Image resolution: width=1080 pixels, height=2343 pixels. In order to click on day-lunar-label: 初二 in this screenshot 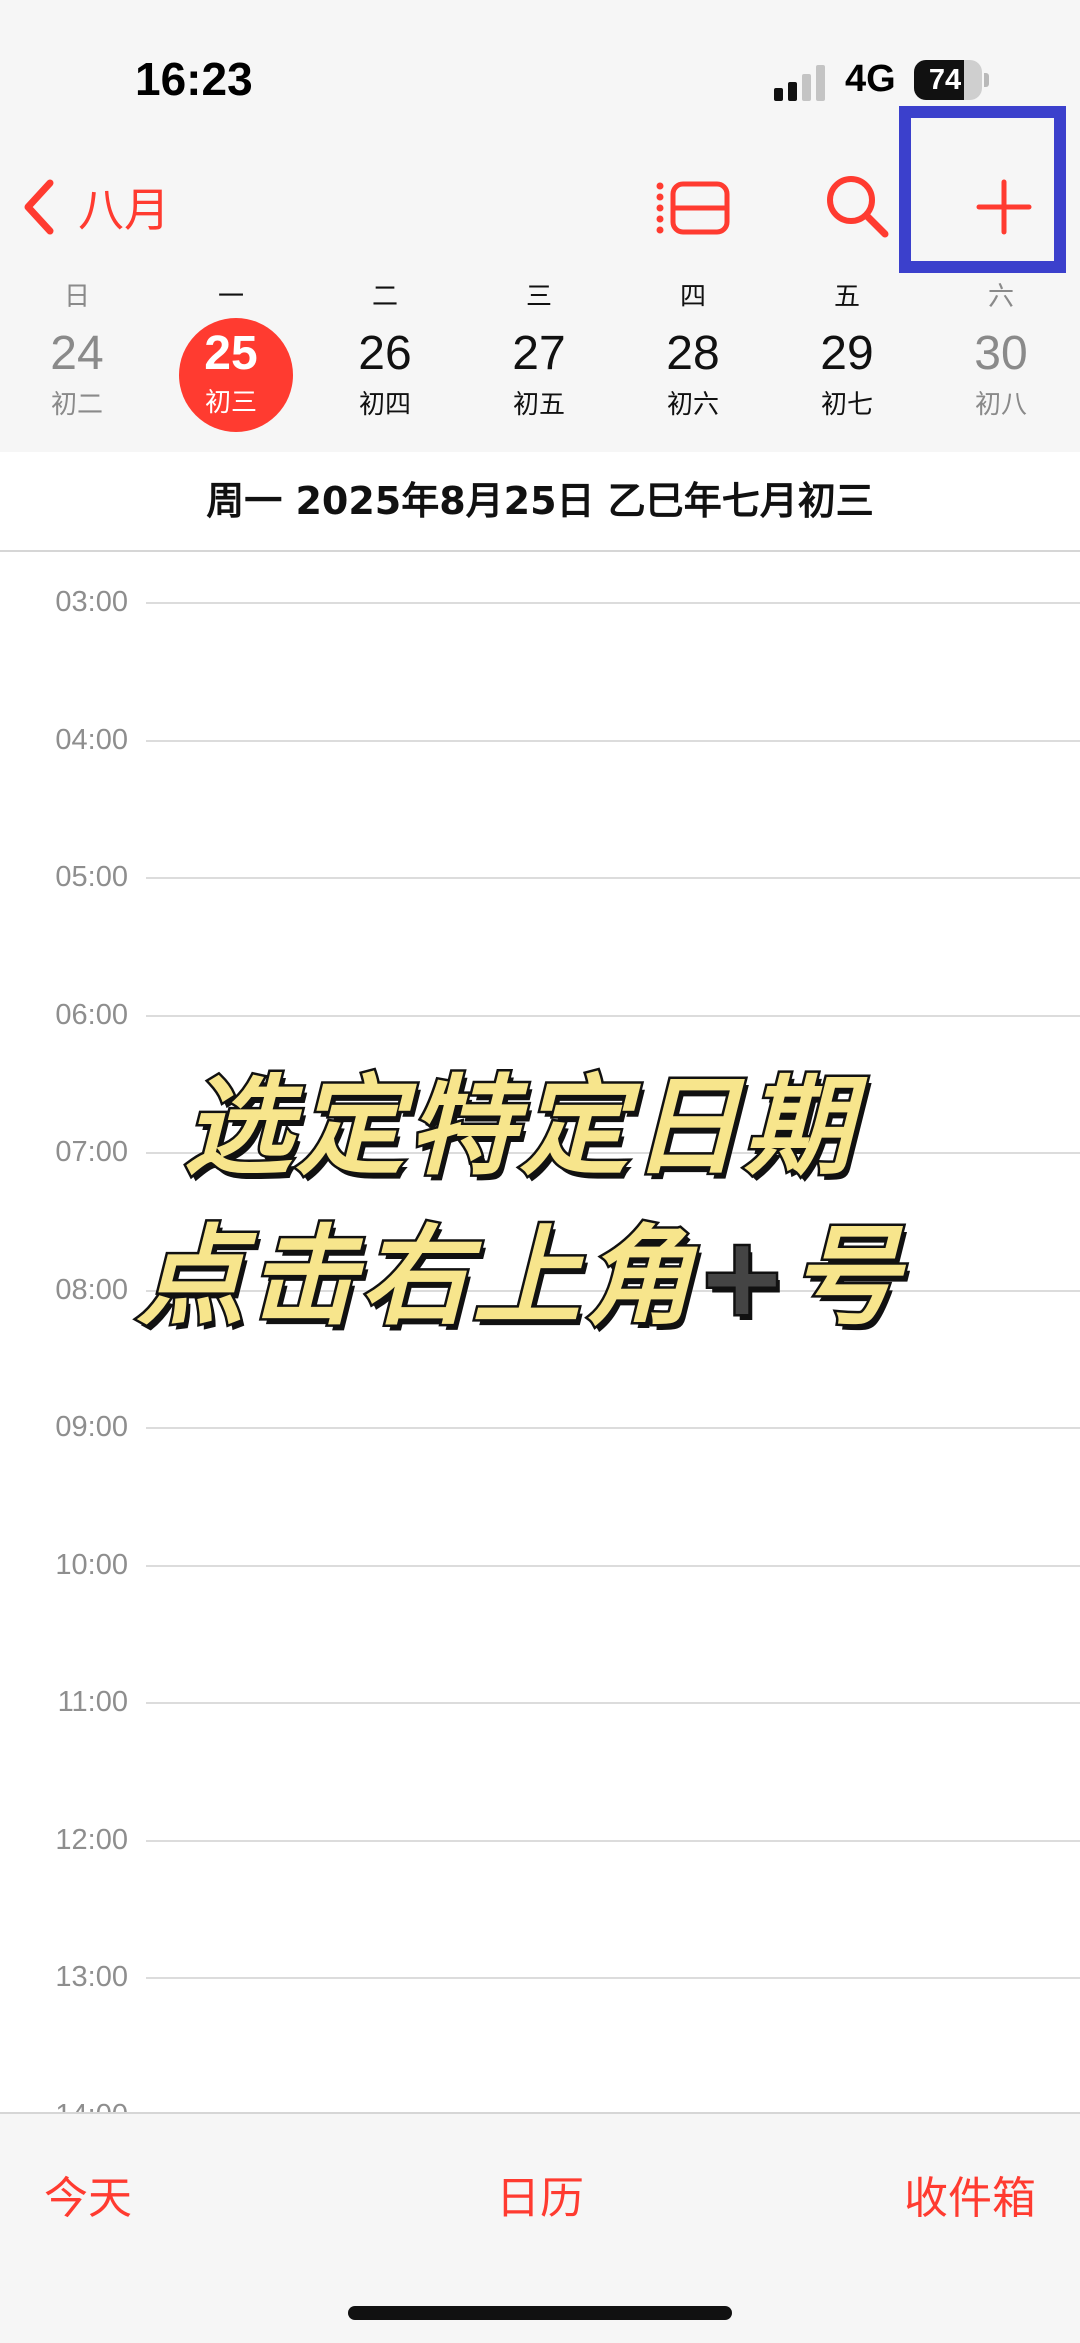, I will do `click(76, 405)`.